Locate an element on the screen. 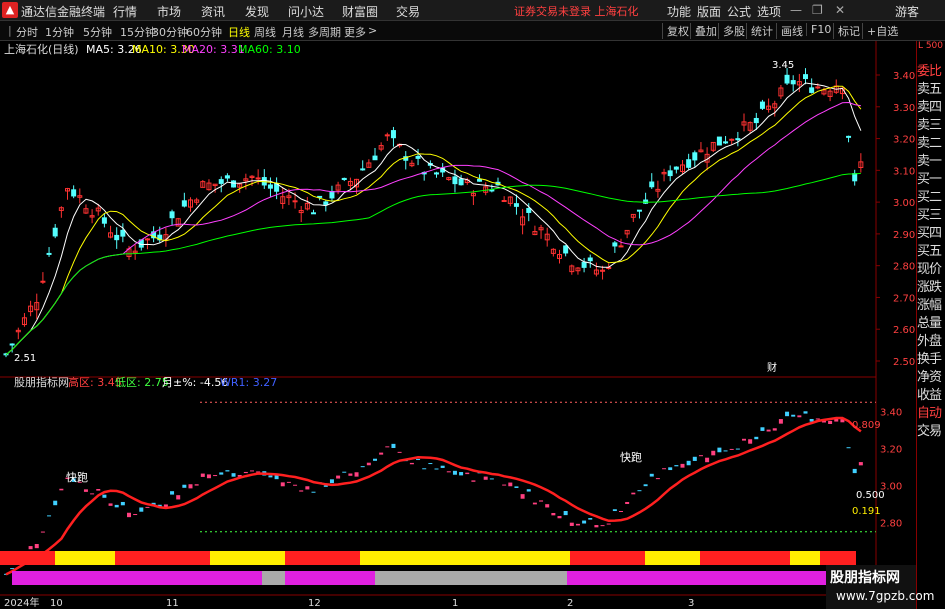 The height and width of the screenshot is (609, 945). value-label-809: 0.809 is located at coordinates (866, 425).